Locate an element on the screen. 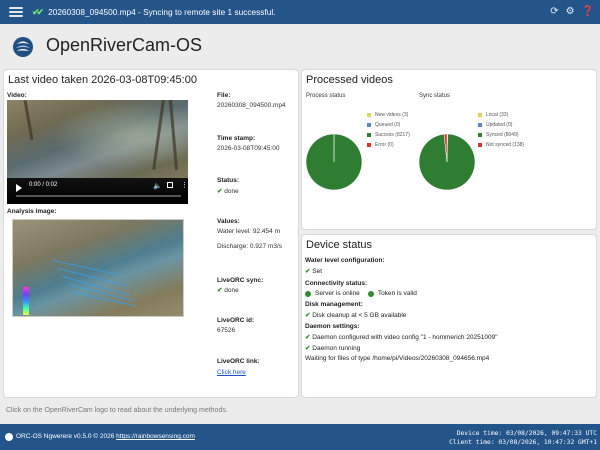 This screenshot has width=600, height=450. timestamp-value: 2026-03-08T09:45:00 is located at coordinates (248, 148).